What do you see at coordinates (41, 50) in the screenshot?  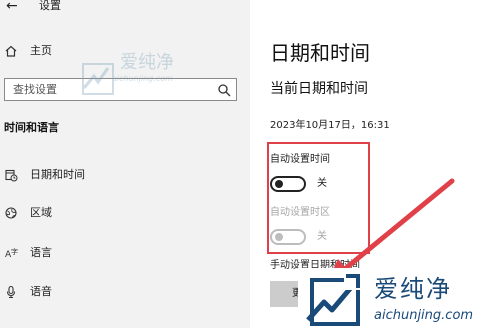 I see `sidebar-item-label: 主页` at bounding box center [41, 50].